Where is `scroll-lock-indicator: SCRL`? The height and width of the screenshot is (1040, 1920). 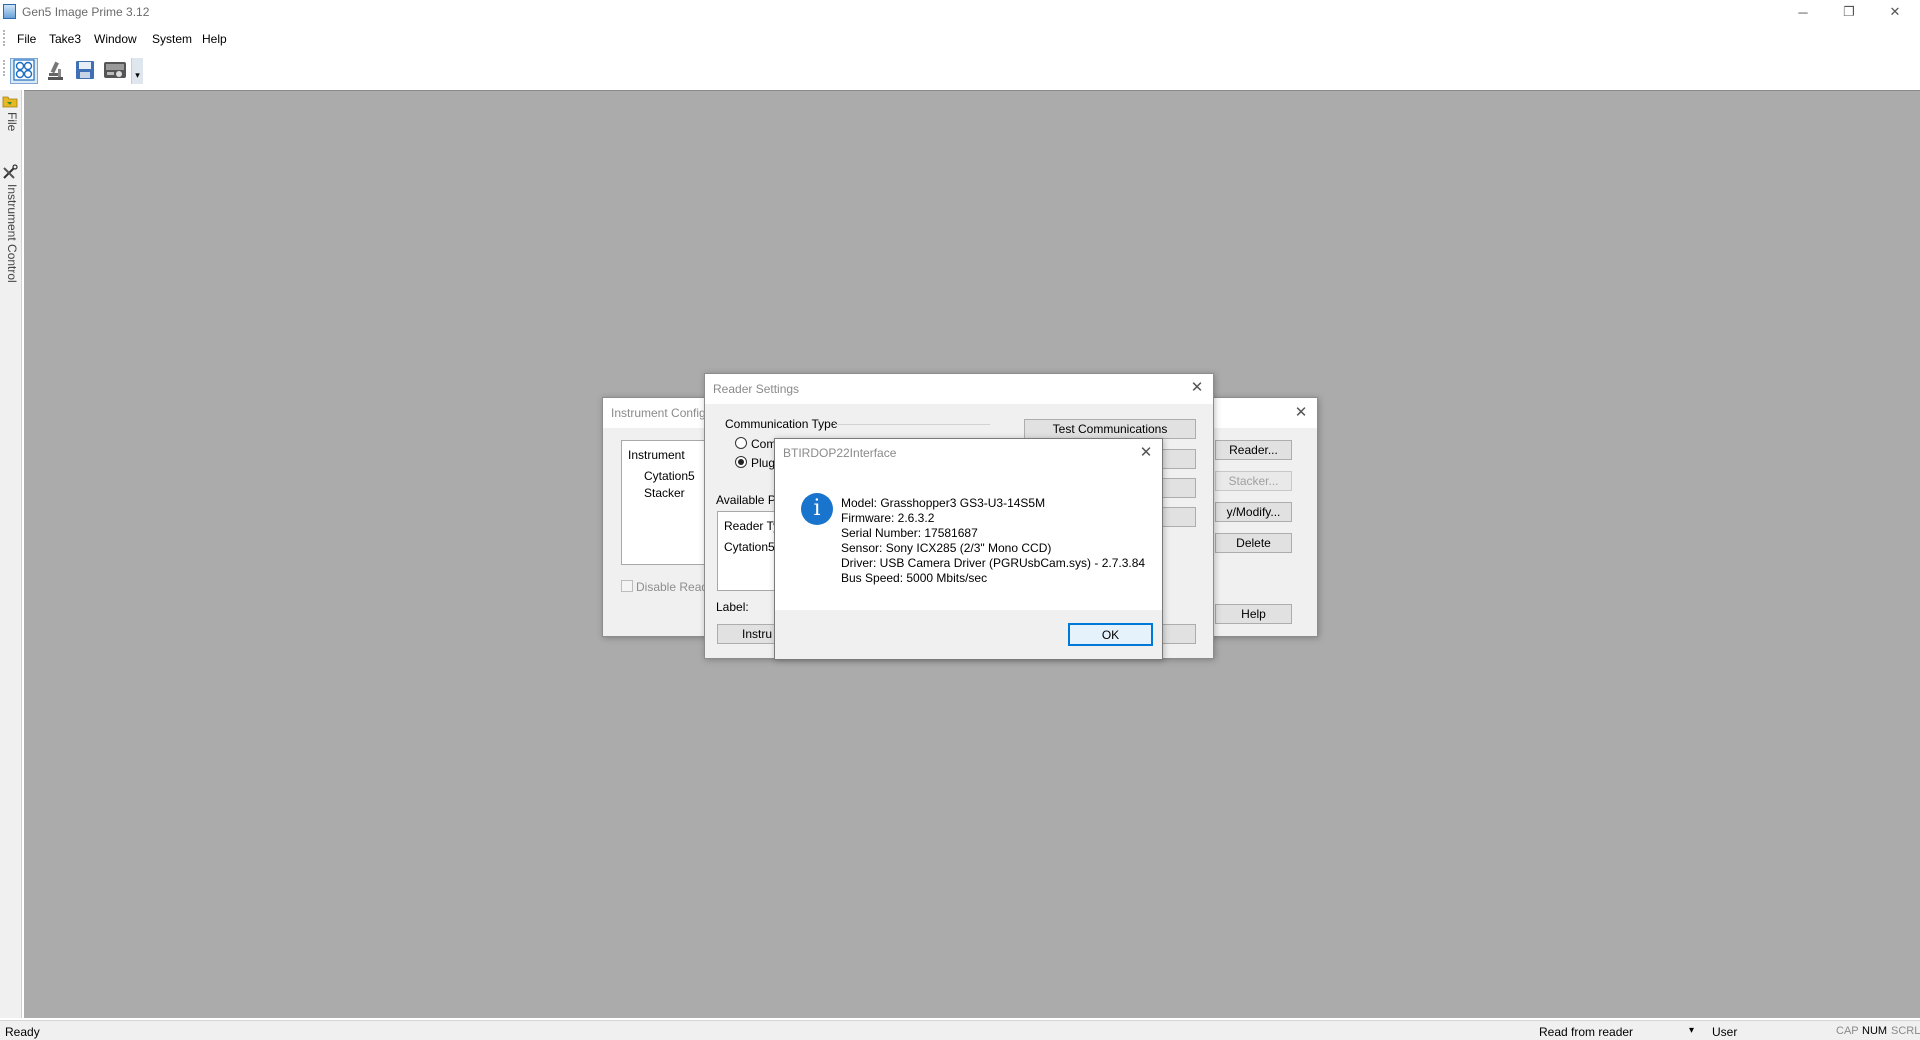
scroll-lock-indicator: SCRL is located at coordinates (1905, 1031).